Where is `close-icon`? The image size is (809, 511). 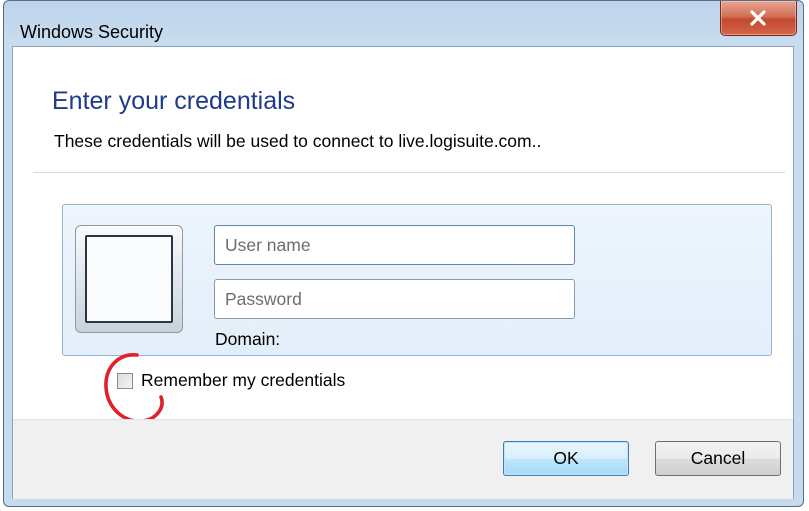
close-icon is located at coordinates (758, 18).